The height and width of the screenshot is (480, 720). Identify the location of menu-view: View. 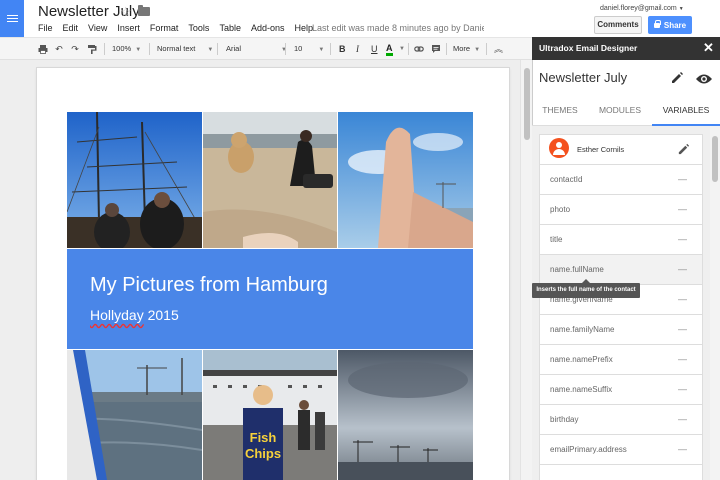
(97, 28).